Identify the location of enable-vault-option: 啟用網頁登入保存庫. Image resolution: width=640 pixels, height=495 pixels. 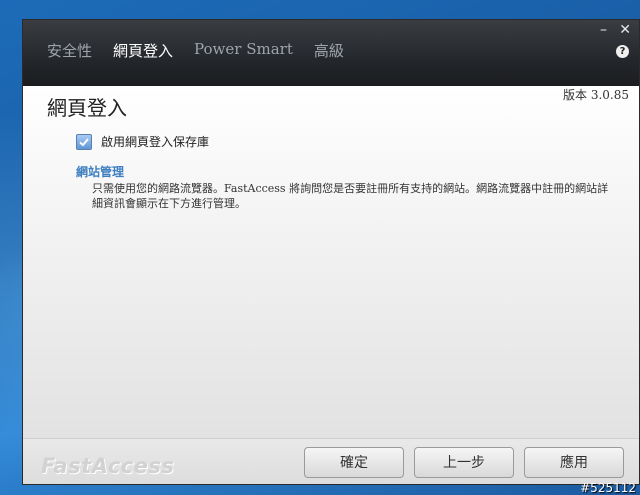
(142, 141).